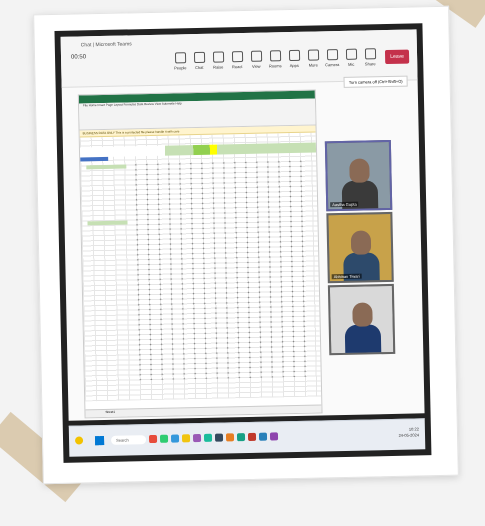 The width and height of the screenshot is (485, 526). What do you see at coordinates (256, 56) in the screenshot?
I see `view-icon` at bounding box center [256, 56].